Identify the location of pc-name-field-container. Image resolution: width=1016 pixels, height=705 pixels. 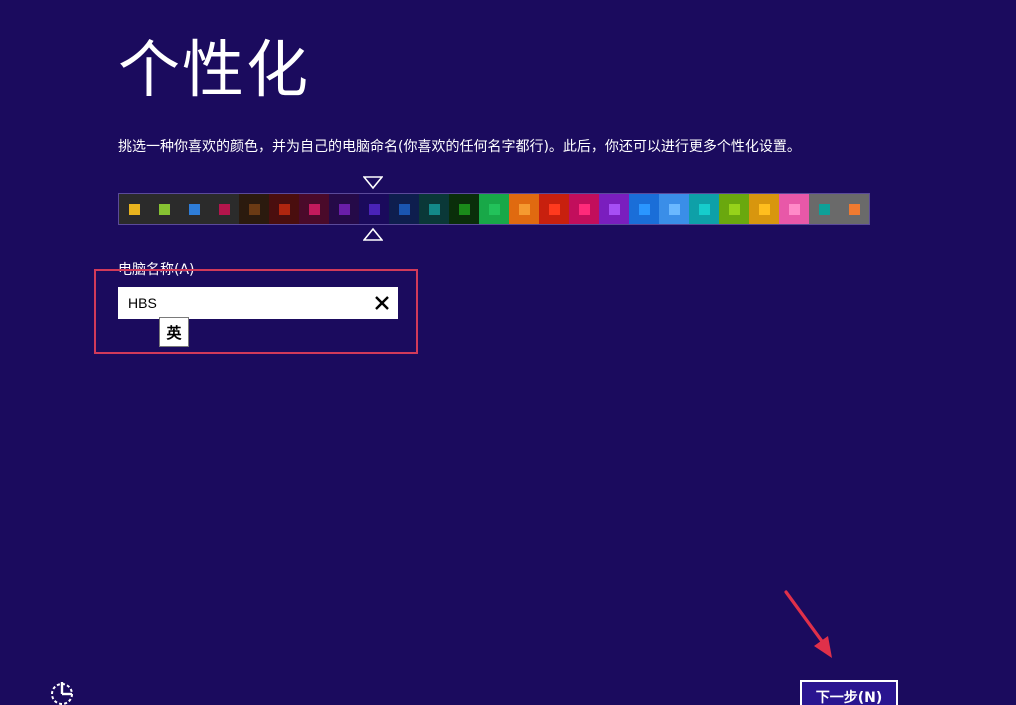
(258, 303).